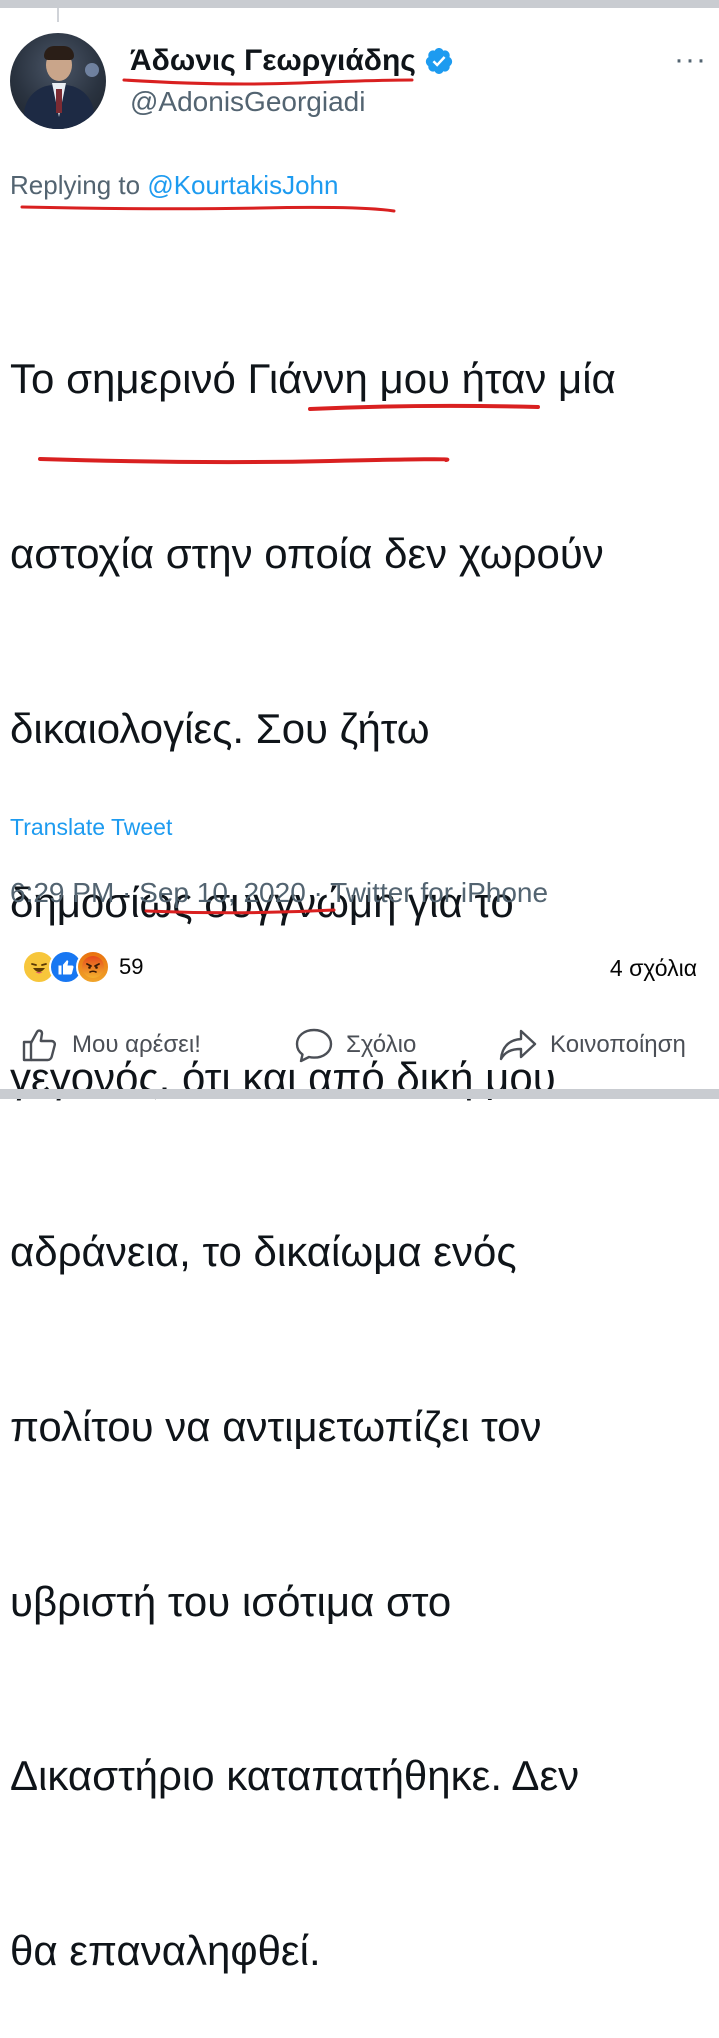  I want to click on more-options-icon: ···, so click(690, 60).